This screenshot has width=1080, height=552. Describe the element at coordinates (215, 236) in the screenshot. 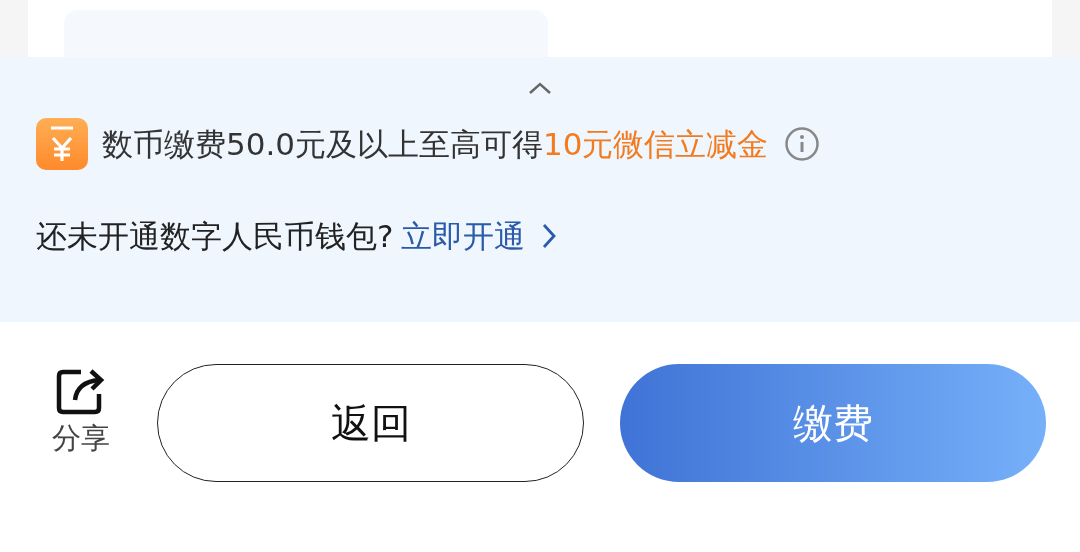

I see `wallet-prompt: 还未开通数字人民币钱包?` at that location.